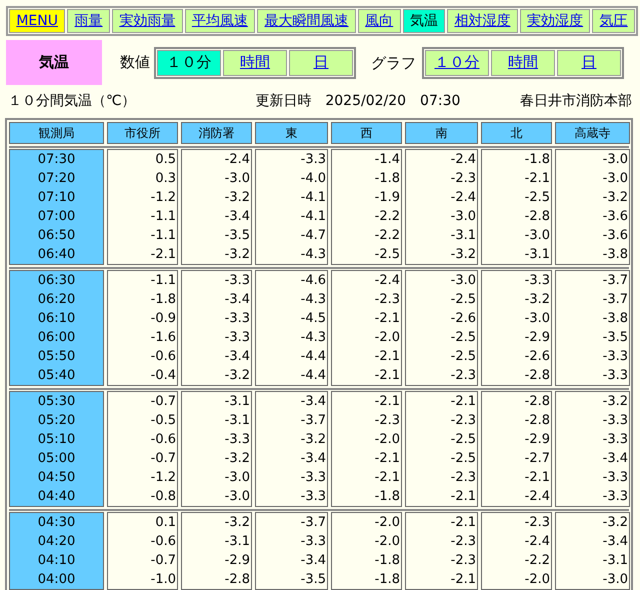  What do you see at coordinates (57, 217) in the screenshot?
I see `time-text: 07:00` at bounding box center [57, 217].